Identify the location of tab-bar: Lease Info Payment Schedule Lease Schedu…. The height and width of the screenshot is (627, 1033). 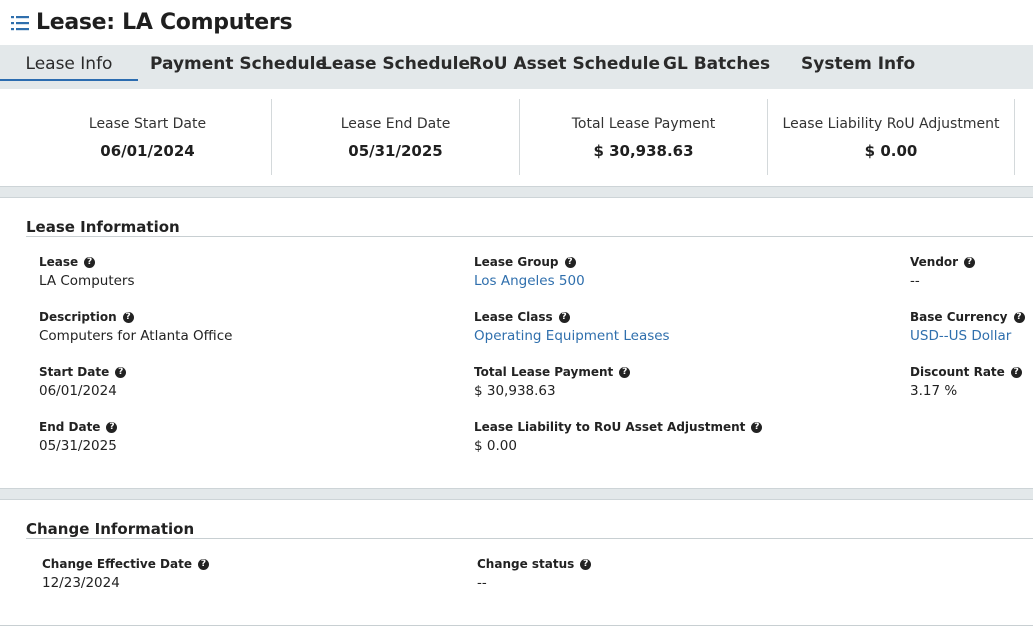
(516, 67).